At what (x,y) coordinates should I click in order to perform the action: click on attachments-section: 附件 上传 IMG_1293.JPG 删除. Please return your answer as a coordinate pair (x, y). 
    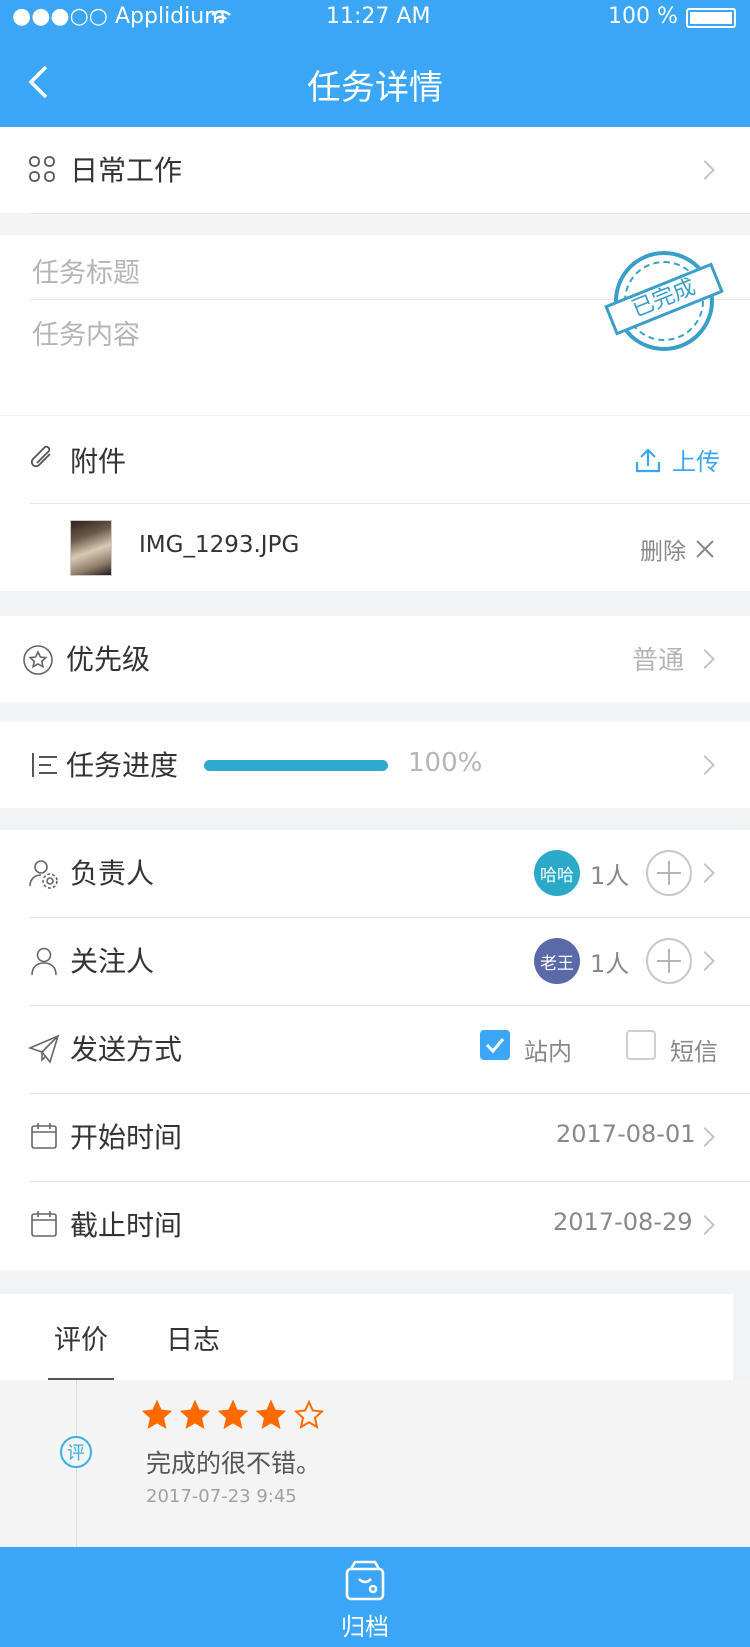
    Looking at the image, I should click on (375, 503).